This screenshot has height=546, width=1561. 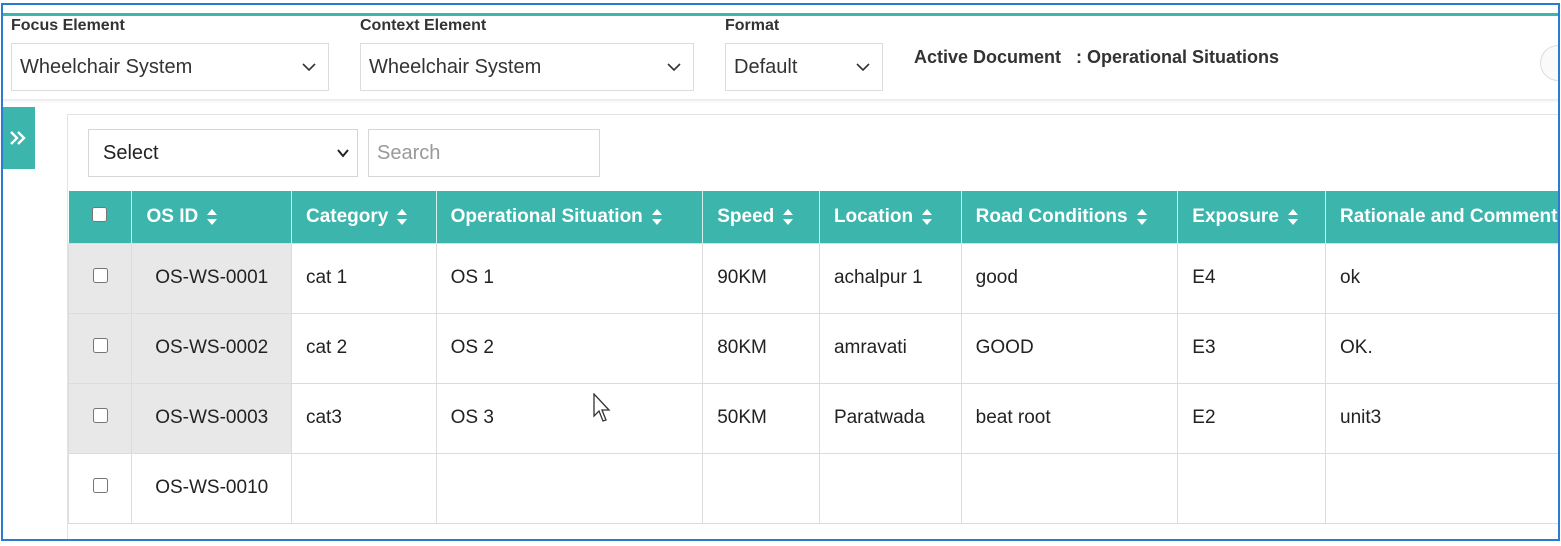 What do you see at coordinates (1251, 348) in the screenshot?
I see `exposure-cell: E3` at bounding box center [1251, 348].